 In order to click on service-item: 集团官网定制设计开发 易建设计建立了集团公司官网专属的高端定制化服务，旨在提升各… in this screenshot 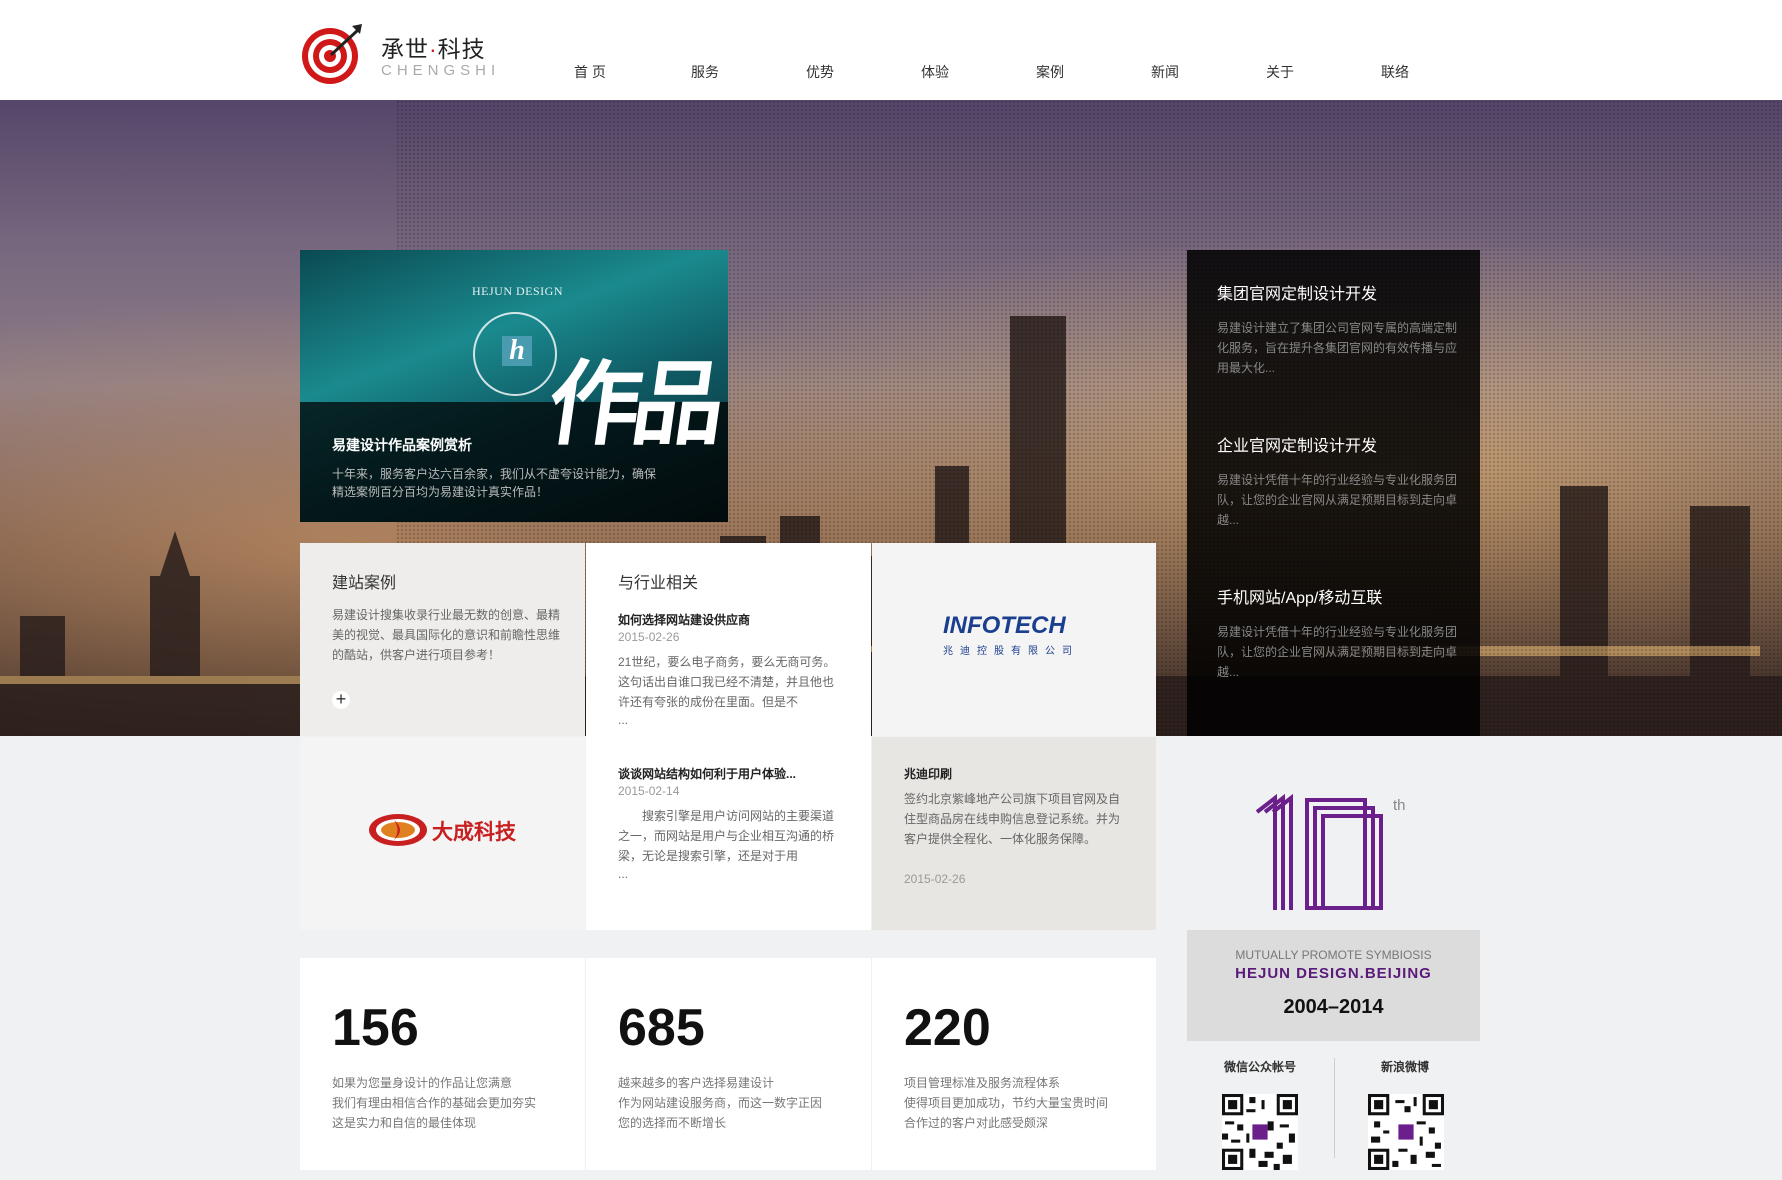, I will do `click(1337, 329)`.